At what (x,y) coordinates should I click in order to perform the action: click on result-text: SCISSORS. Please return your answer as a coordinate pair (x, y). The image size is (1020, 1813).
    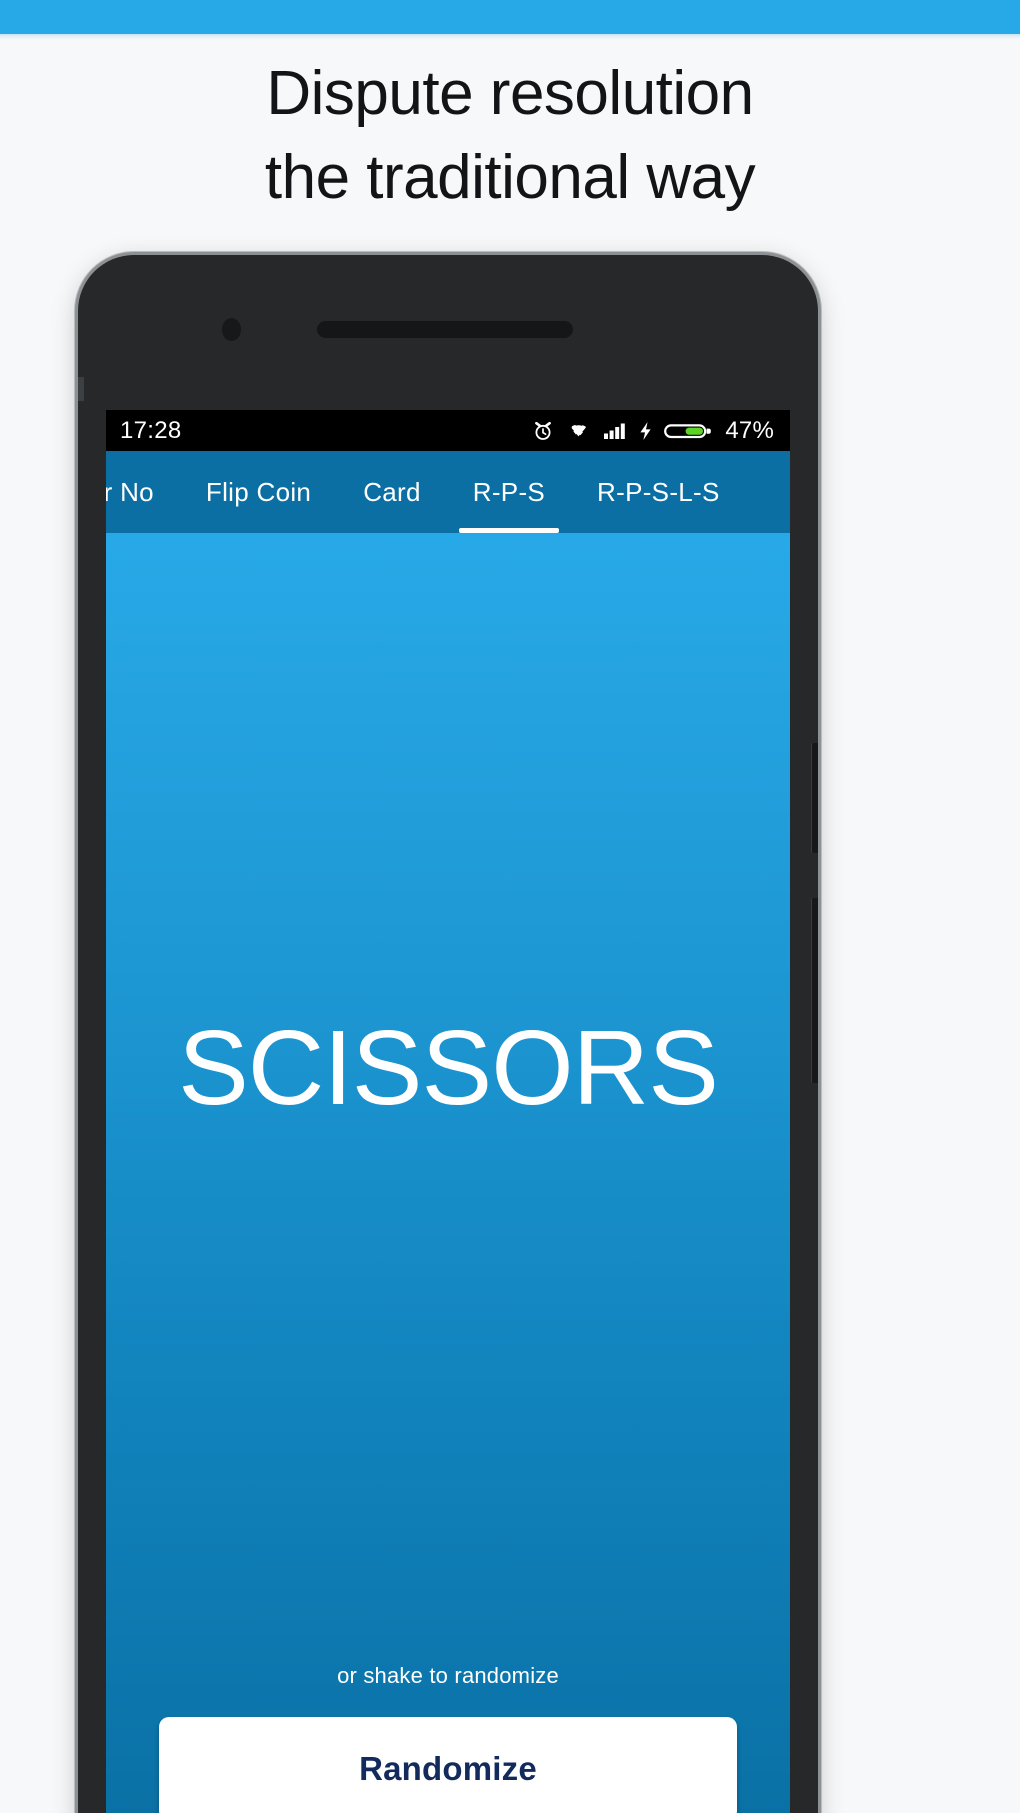
    Looking at the image, I should click on (448, 1068).